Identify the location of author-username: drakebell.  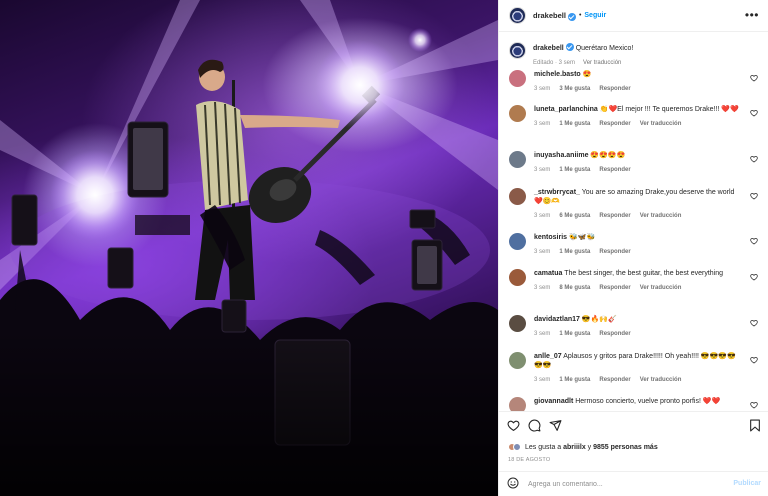
(549, 15).